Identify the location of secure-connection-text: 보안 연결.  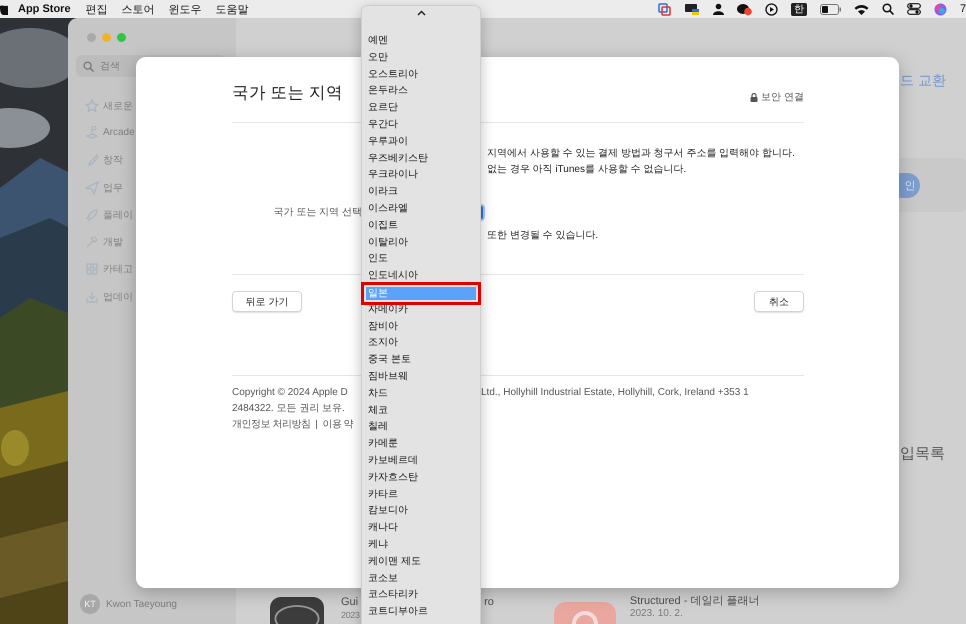
(782, 97).